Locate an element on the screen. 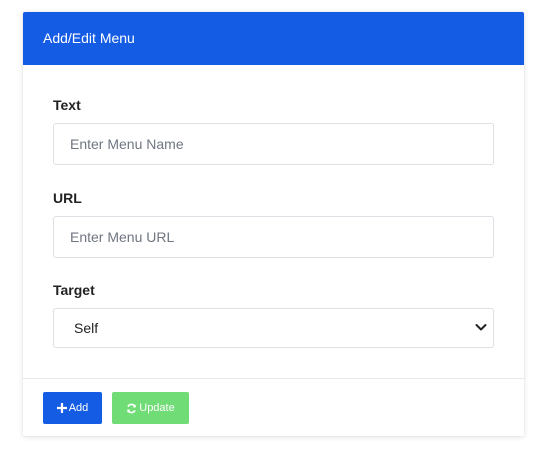 This screenshot has height=455, width=547. card-header: Add/Edit Menu is located at coordinates (273, 38).